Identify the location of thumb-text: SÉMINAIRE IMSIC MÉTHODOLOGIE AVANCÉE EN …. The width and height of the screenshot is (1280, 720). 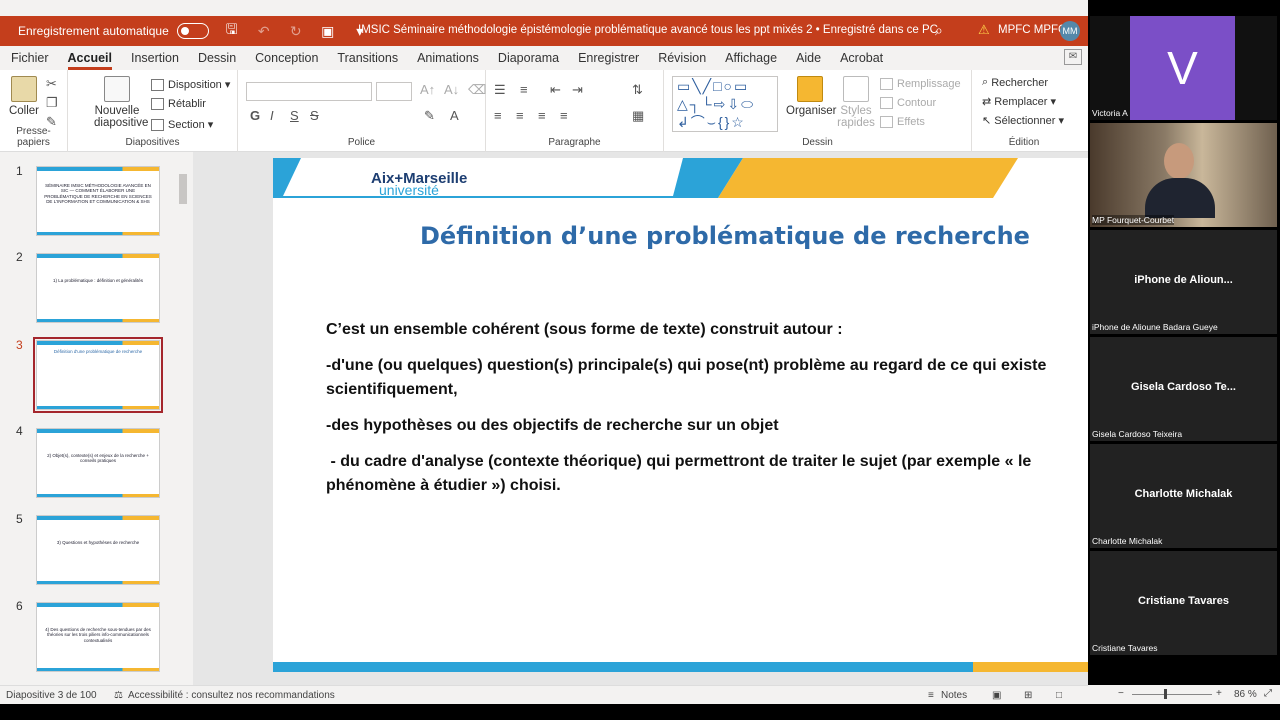
(98, 194).